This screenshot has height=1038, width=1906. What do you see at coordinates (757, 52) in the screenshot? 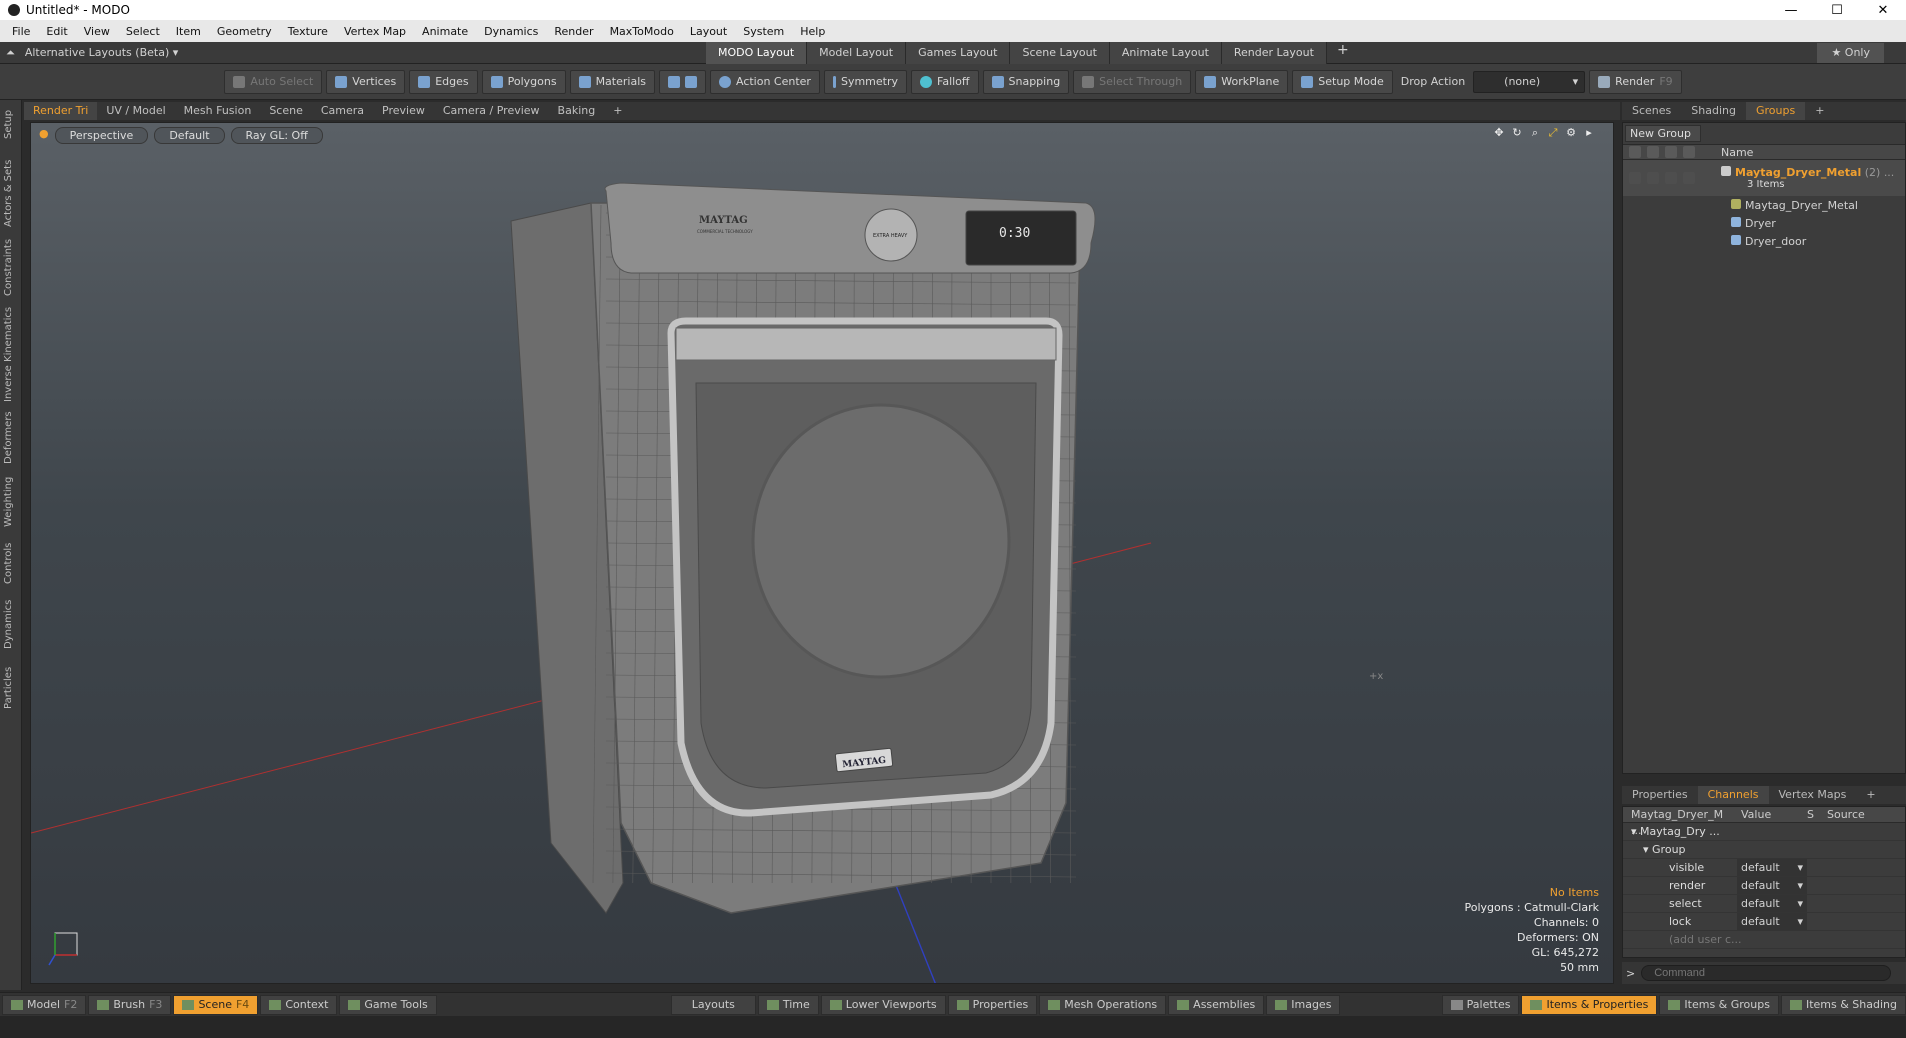
I see `tab-modo-layout: MODO Layout` at bounding box center [757, 52].